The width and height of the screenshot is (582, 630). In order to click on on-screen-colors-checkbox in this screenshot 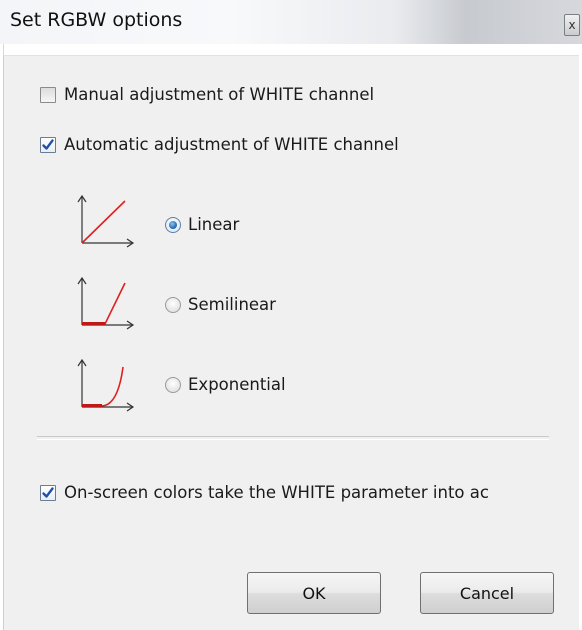, I will do `click(48, 492)`.